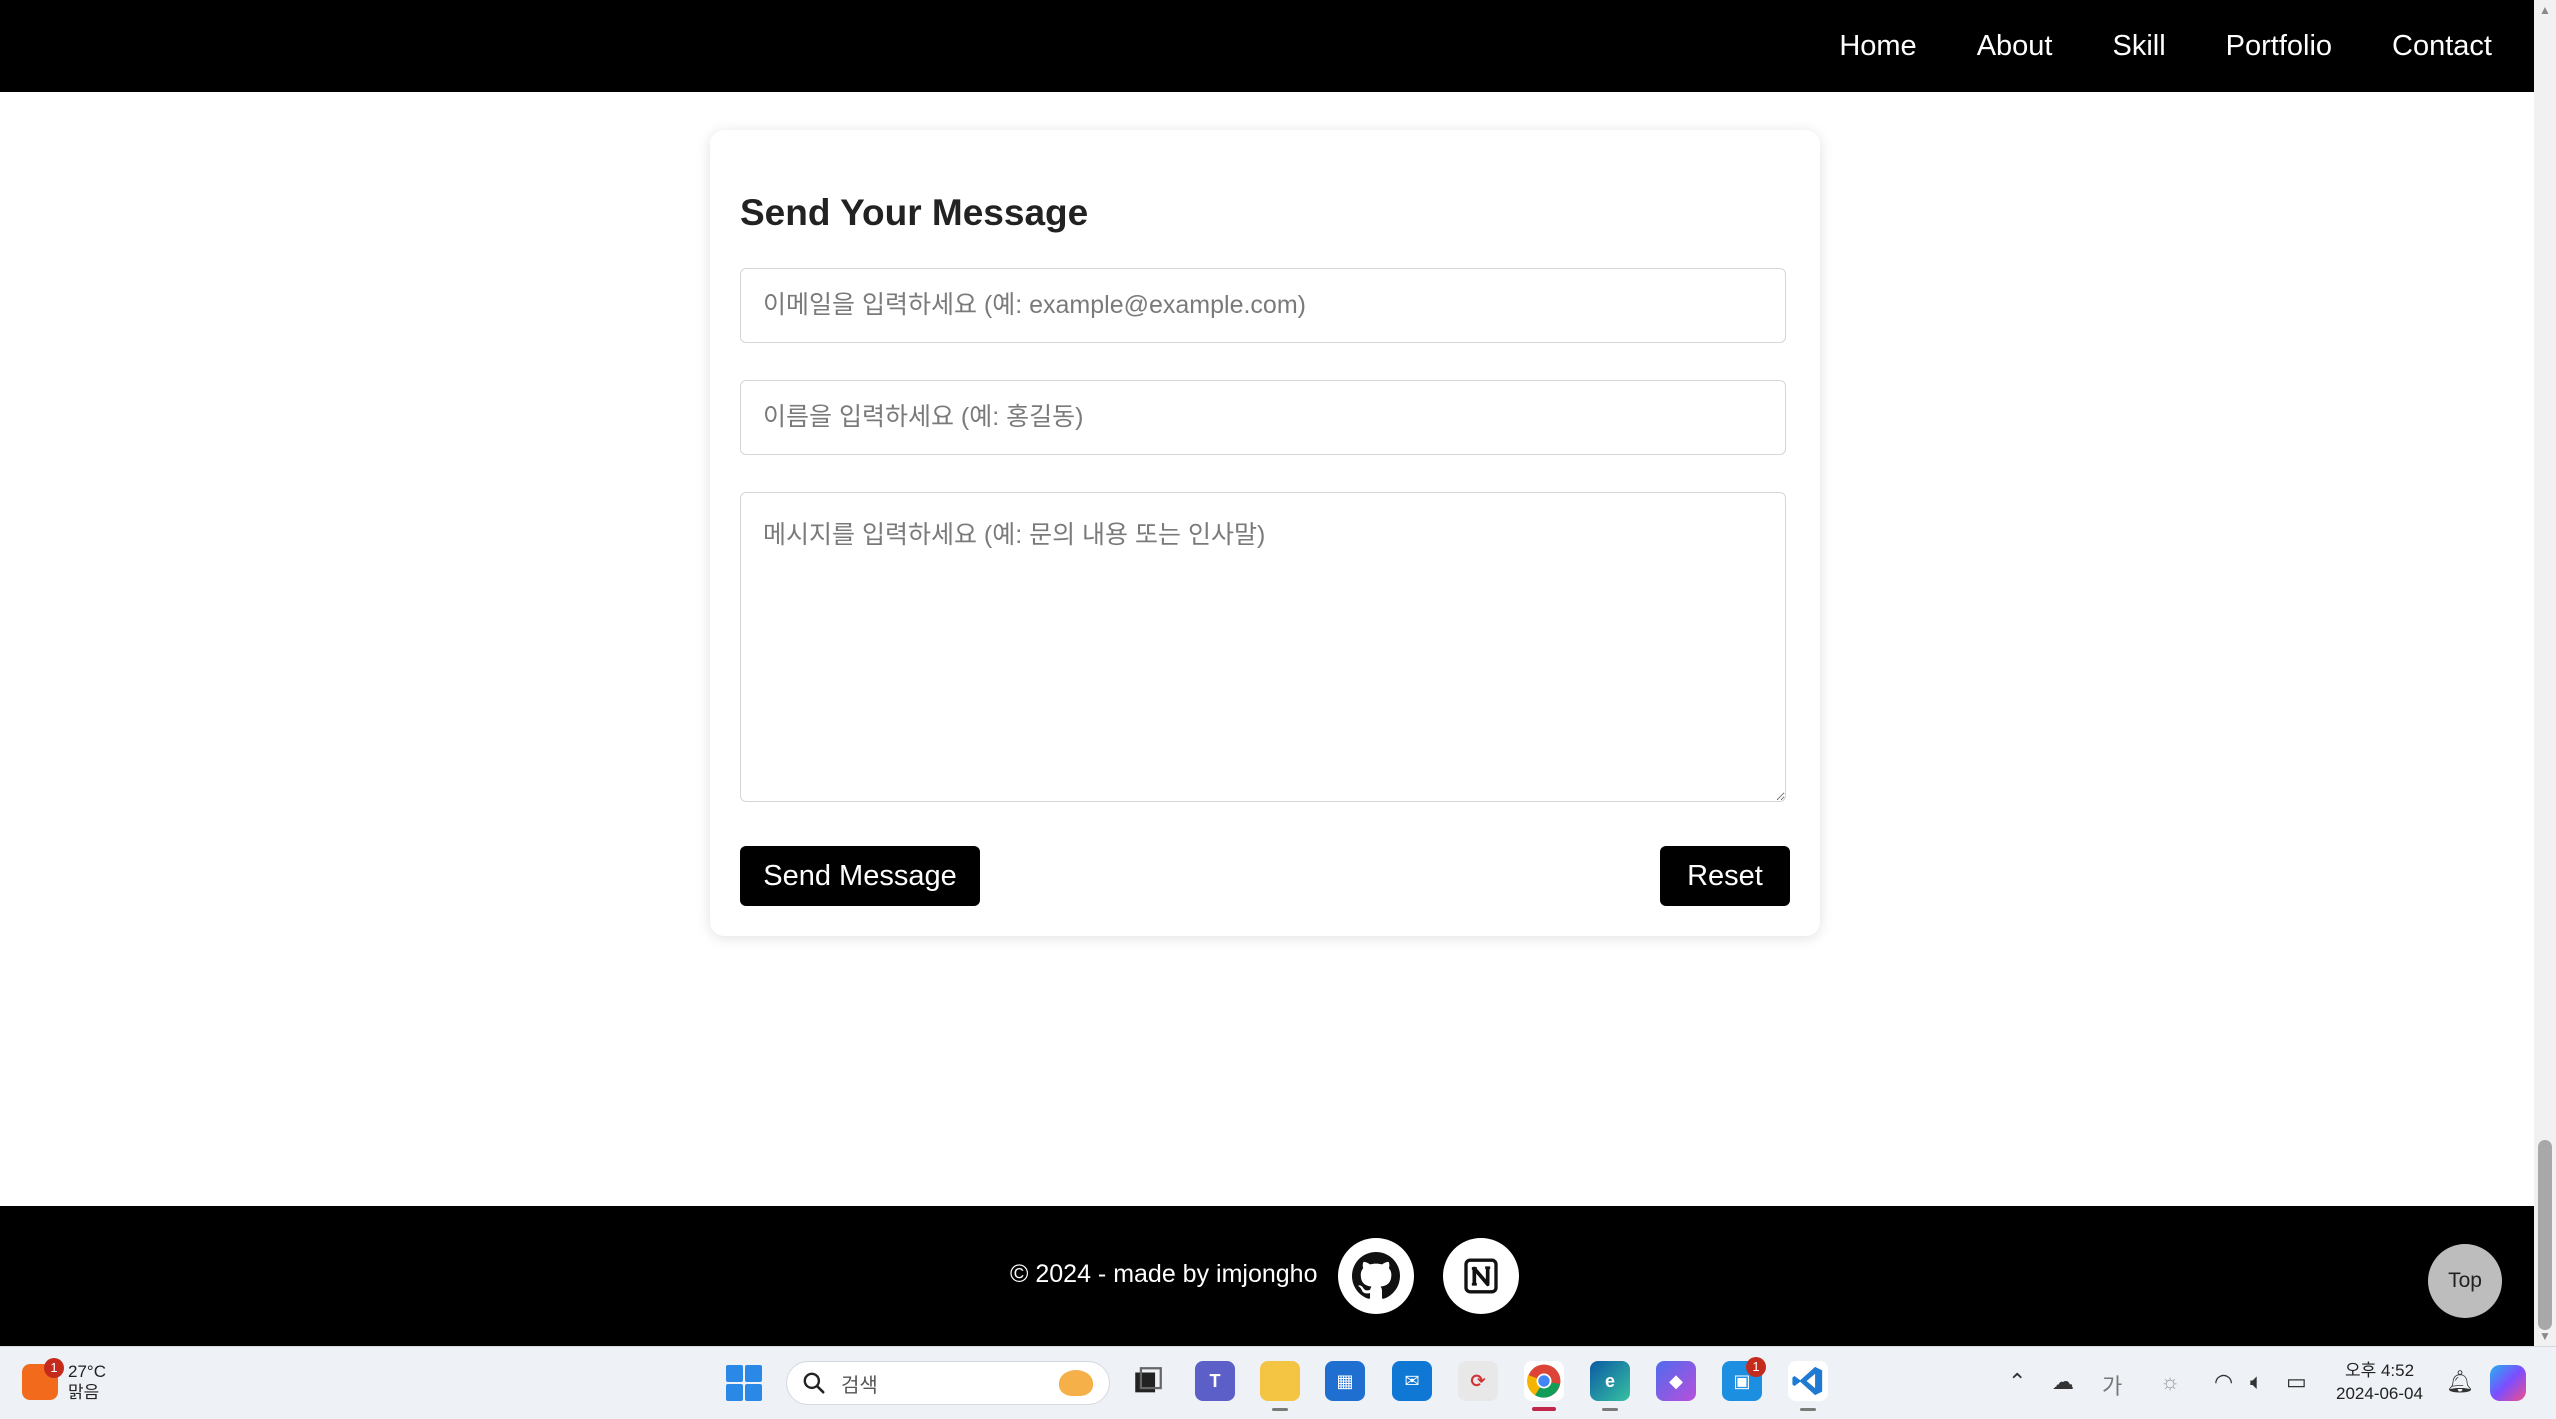  Describe the element at coordinates (2465, 1281) in the screenshot. I see `scroll-top-button: Top` at that location.